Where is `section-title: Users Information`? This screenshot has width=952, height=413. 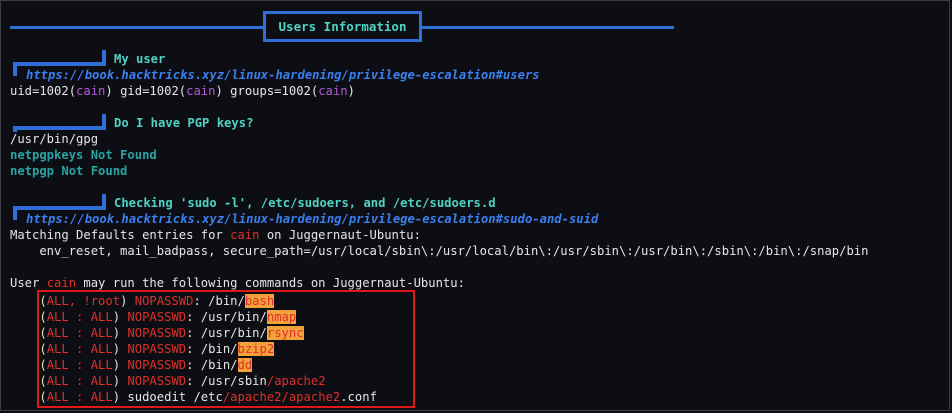 section-title: Users Information is located at coordinates (342, 26).